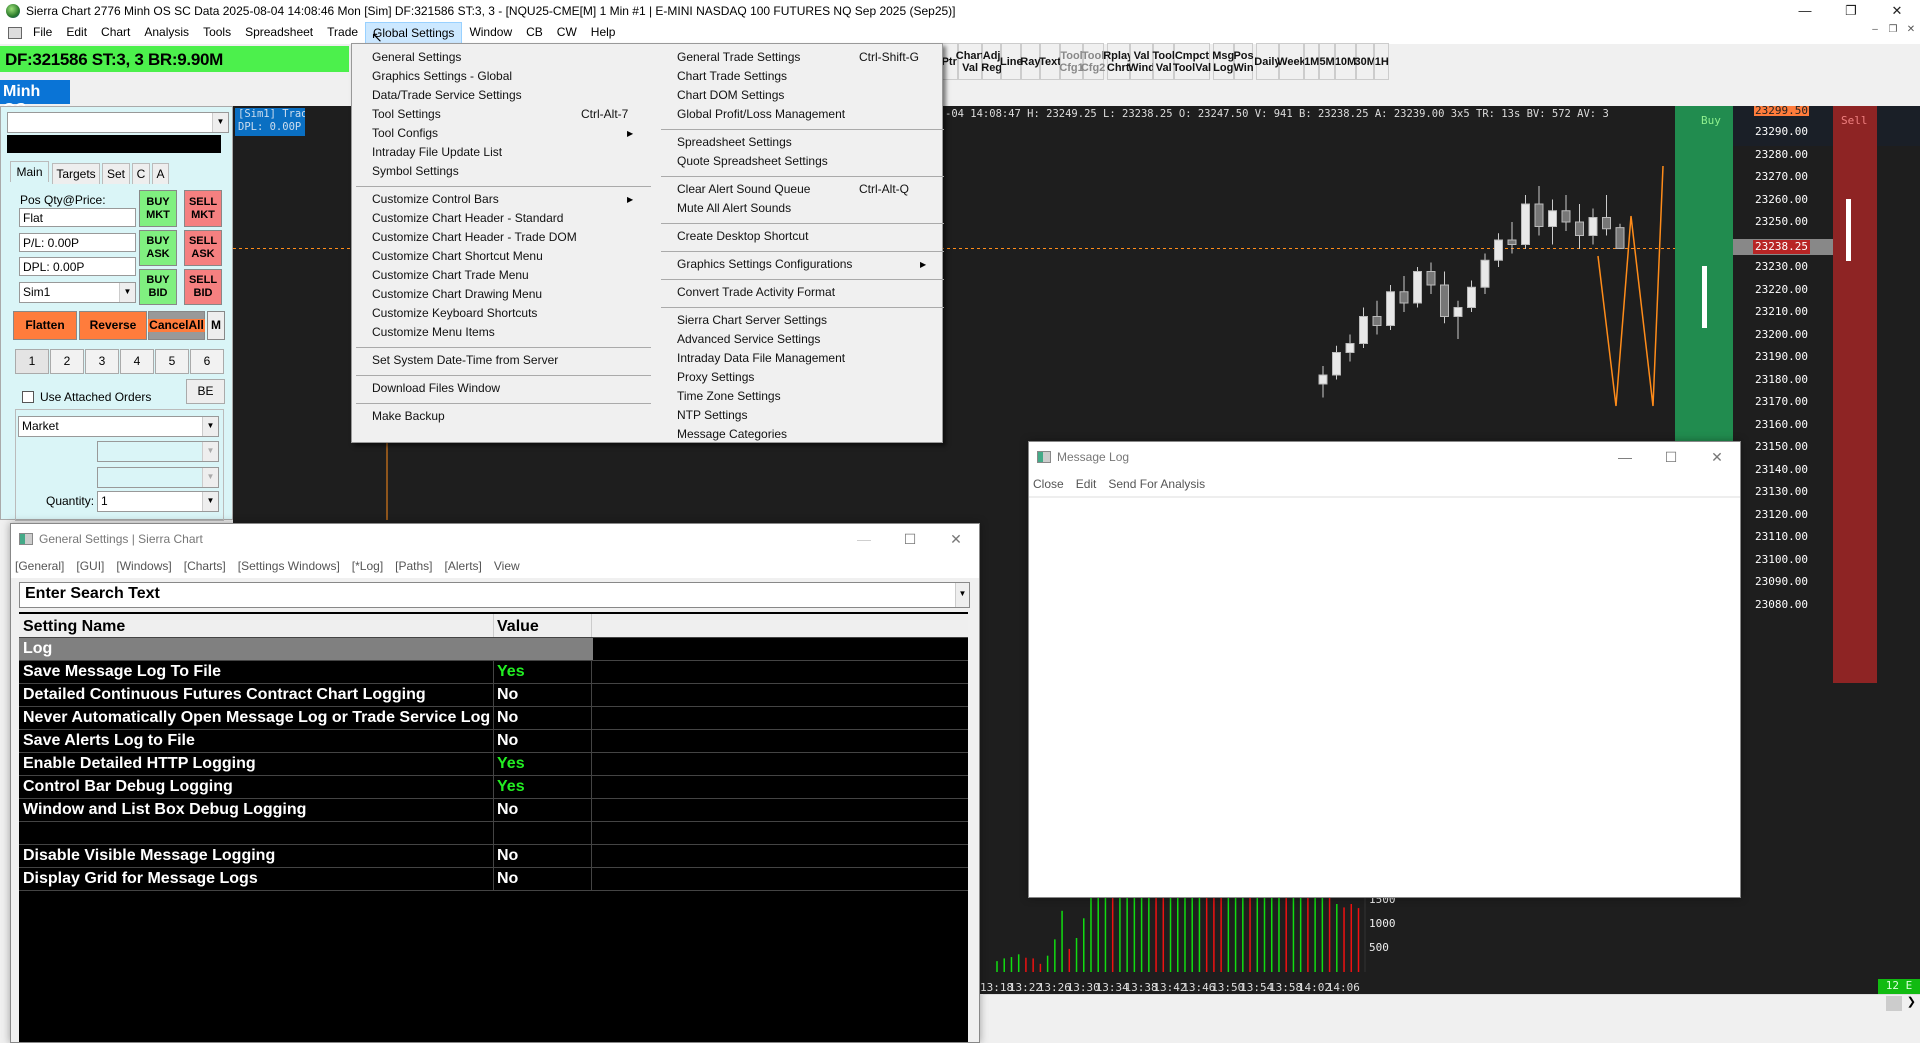 The image size is (1920, 1043). What do you see at coordinates (447, 95) in the screenshot?
I see `menu-item-data-trade-service-settings: Data/Trade Service Settings` at bounding box center [447, 95].